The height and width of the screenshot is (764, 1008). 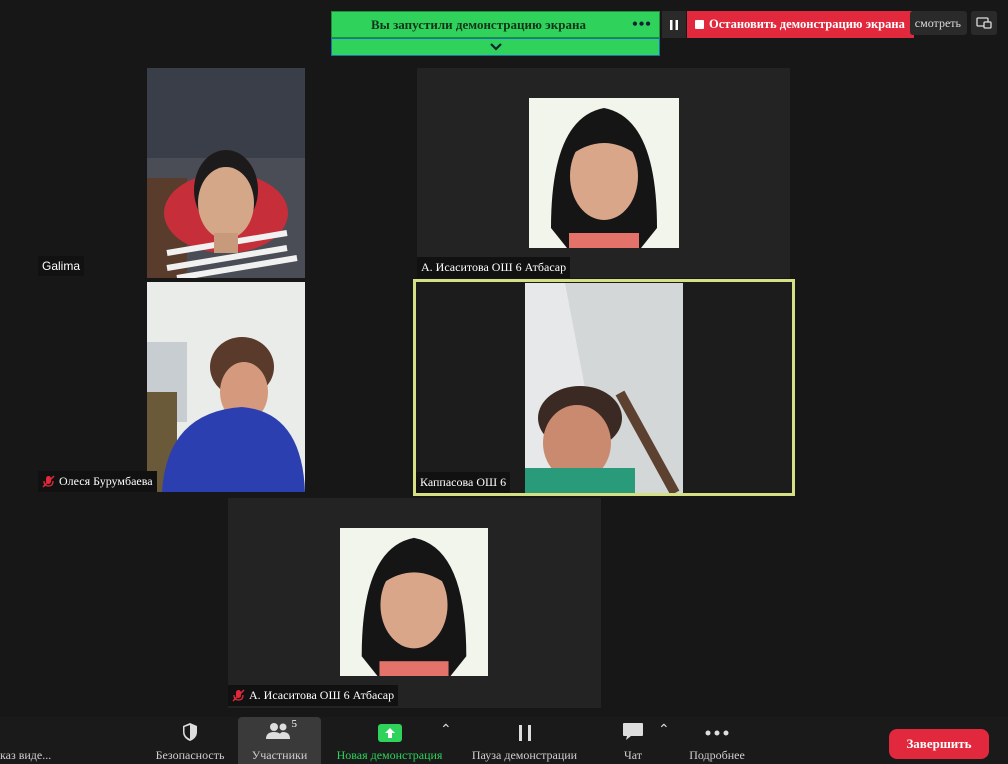 I want to click on chat-options-caret-icon: ⌃, so click(x=664, y=730).